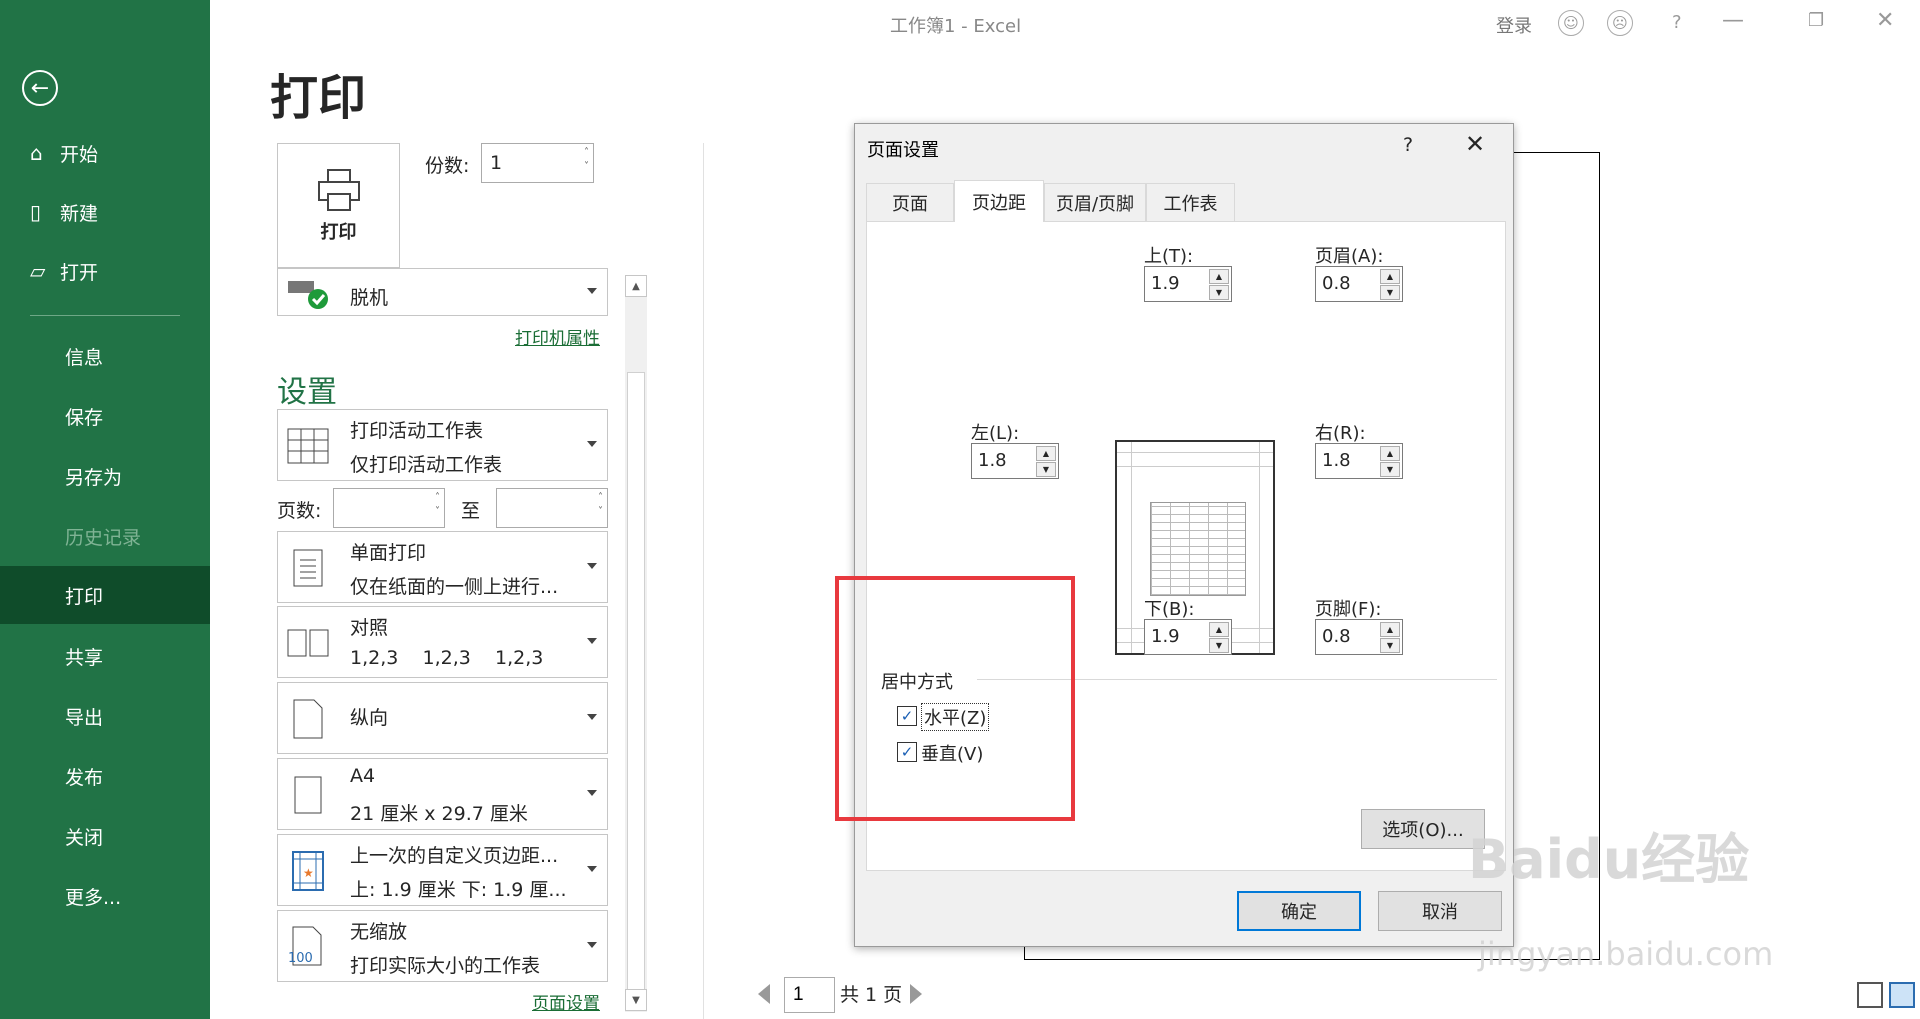  I want to click on page-view-icon, so click(1902, 995).